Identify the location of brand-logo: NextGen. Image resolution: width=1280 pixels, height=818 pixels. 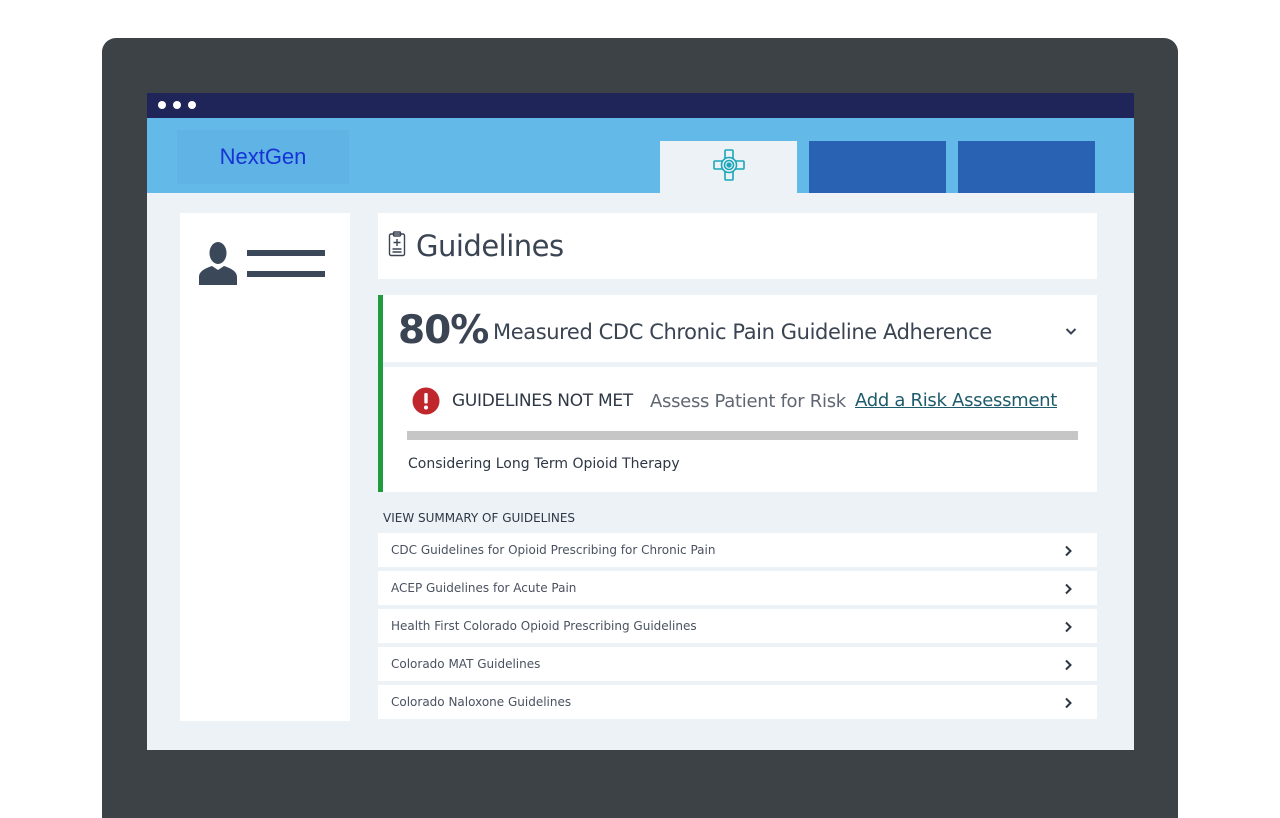
(263, 157).